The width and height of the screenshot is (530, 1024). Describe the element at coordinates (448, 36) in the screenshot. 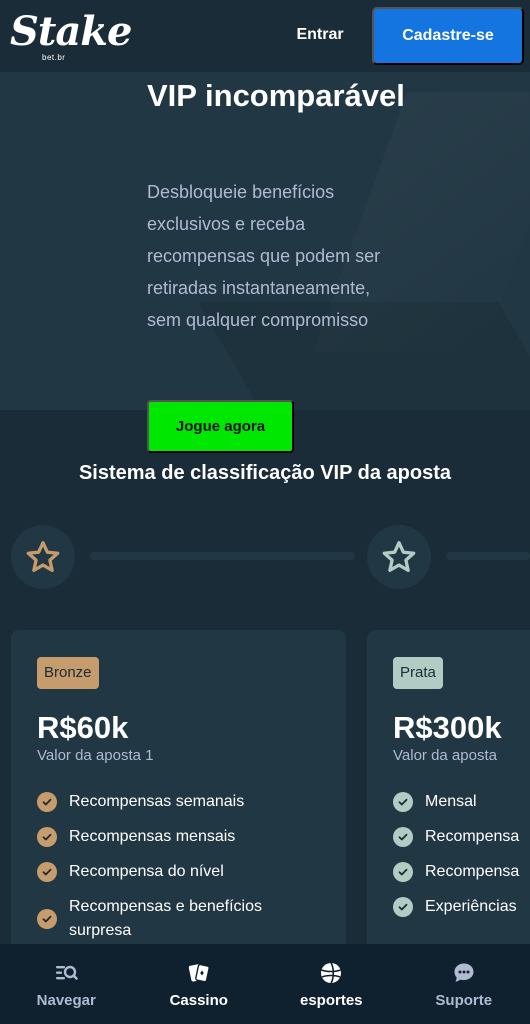

I see `signup-button: Cadastre-se` at that location.